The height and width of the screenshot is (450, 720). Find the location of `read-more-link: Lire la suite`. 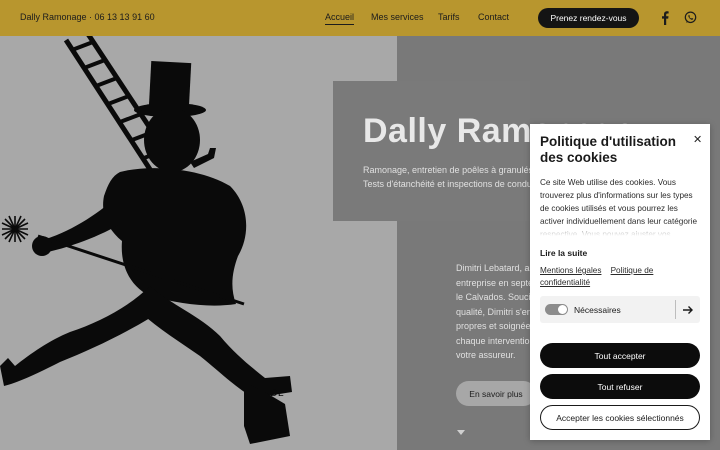

read-more-link: Lire la suite is located at coordinates (563, 253).